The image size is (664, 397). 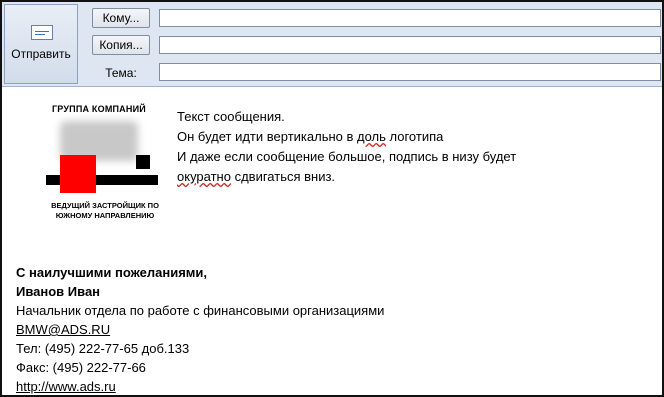 I want to click on logo-black-square, so click(x=143, y=162).